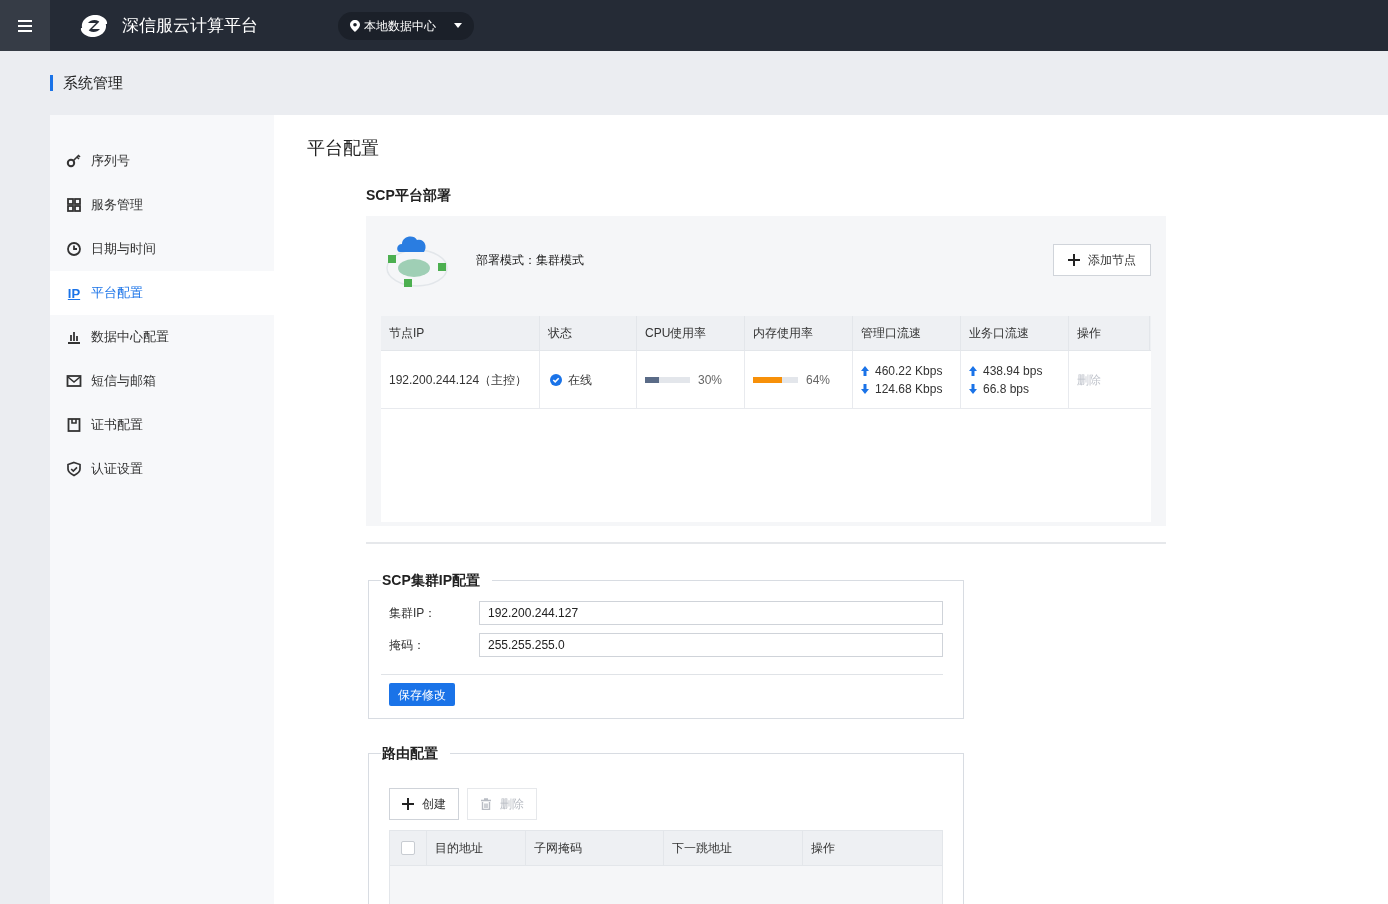  I want to click on service-rate-down: 66.8 bps, so click(1006, 389).